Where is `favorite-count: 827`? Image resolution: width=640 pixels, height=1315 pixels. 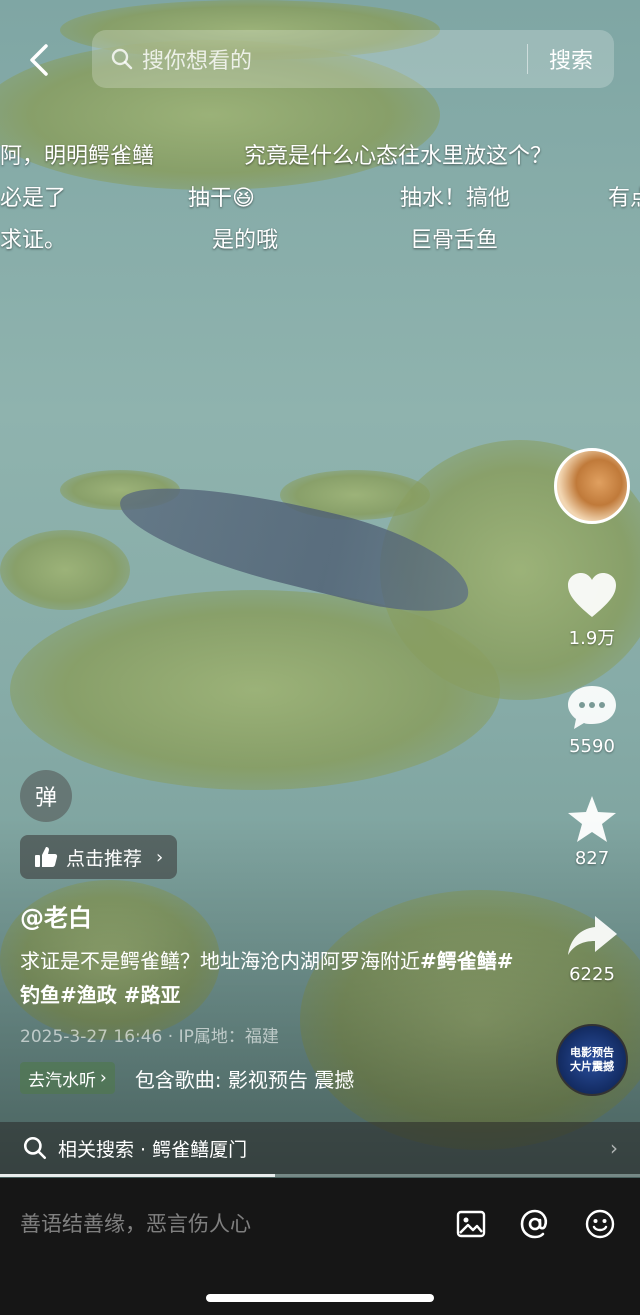
favorite-count: 827 is located at coordinates (592, 858).